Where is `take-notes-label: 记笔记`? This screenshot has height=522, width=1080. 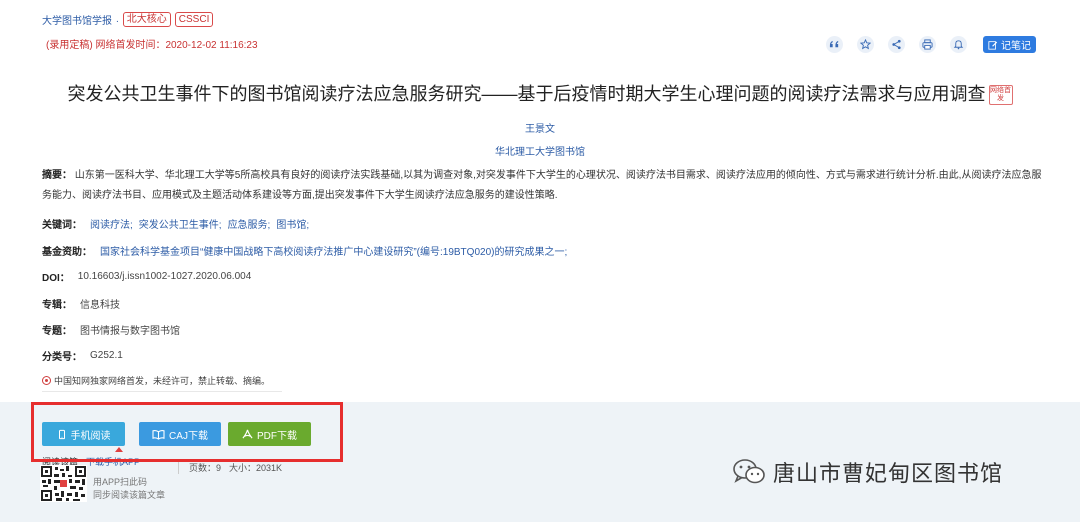
take-notes-label: 记笔记 is located at coordinates (1016, 46).